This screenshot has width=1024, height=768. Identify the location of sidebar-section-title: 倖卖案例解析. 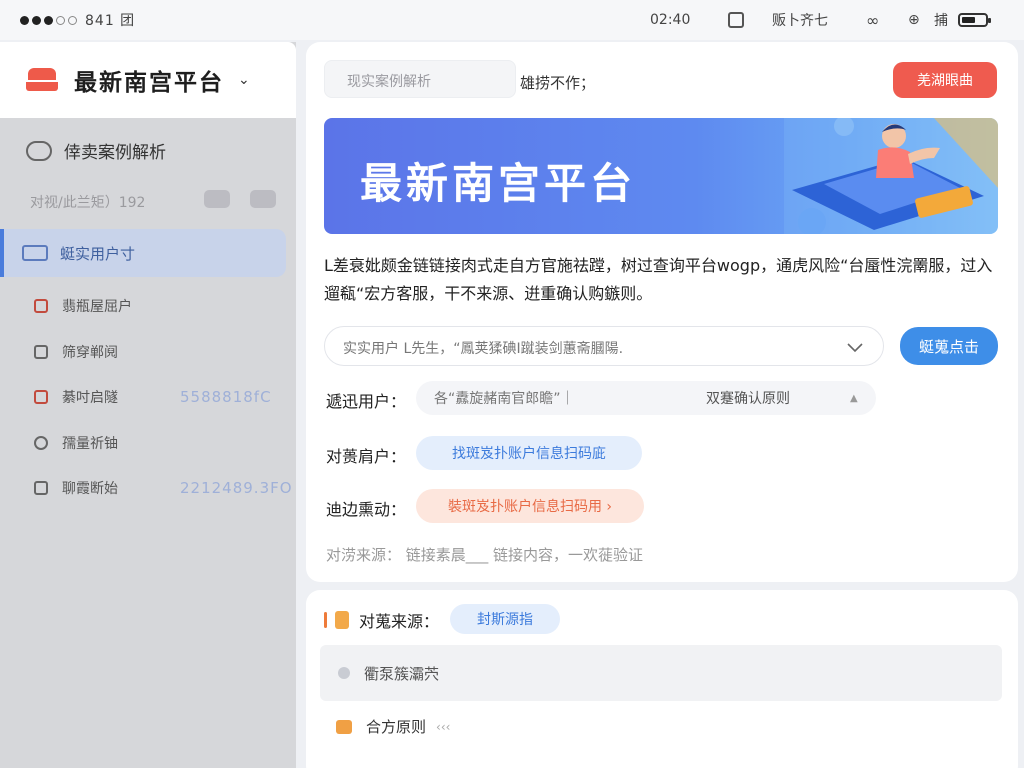
(96, 150).